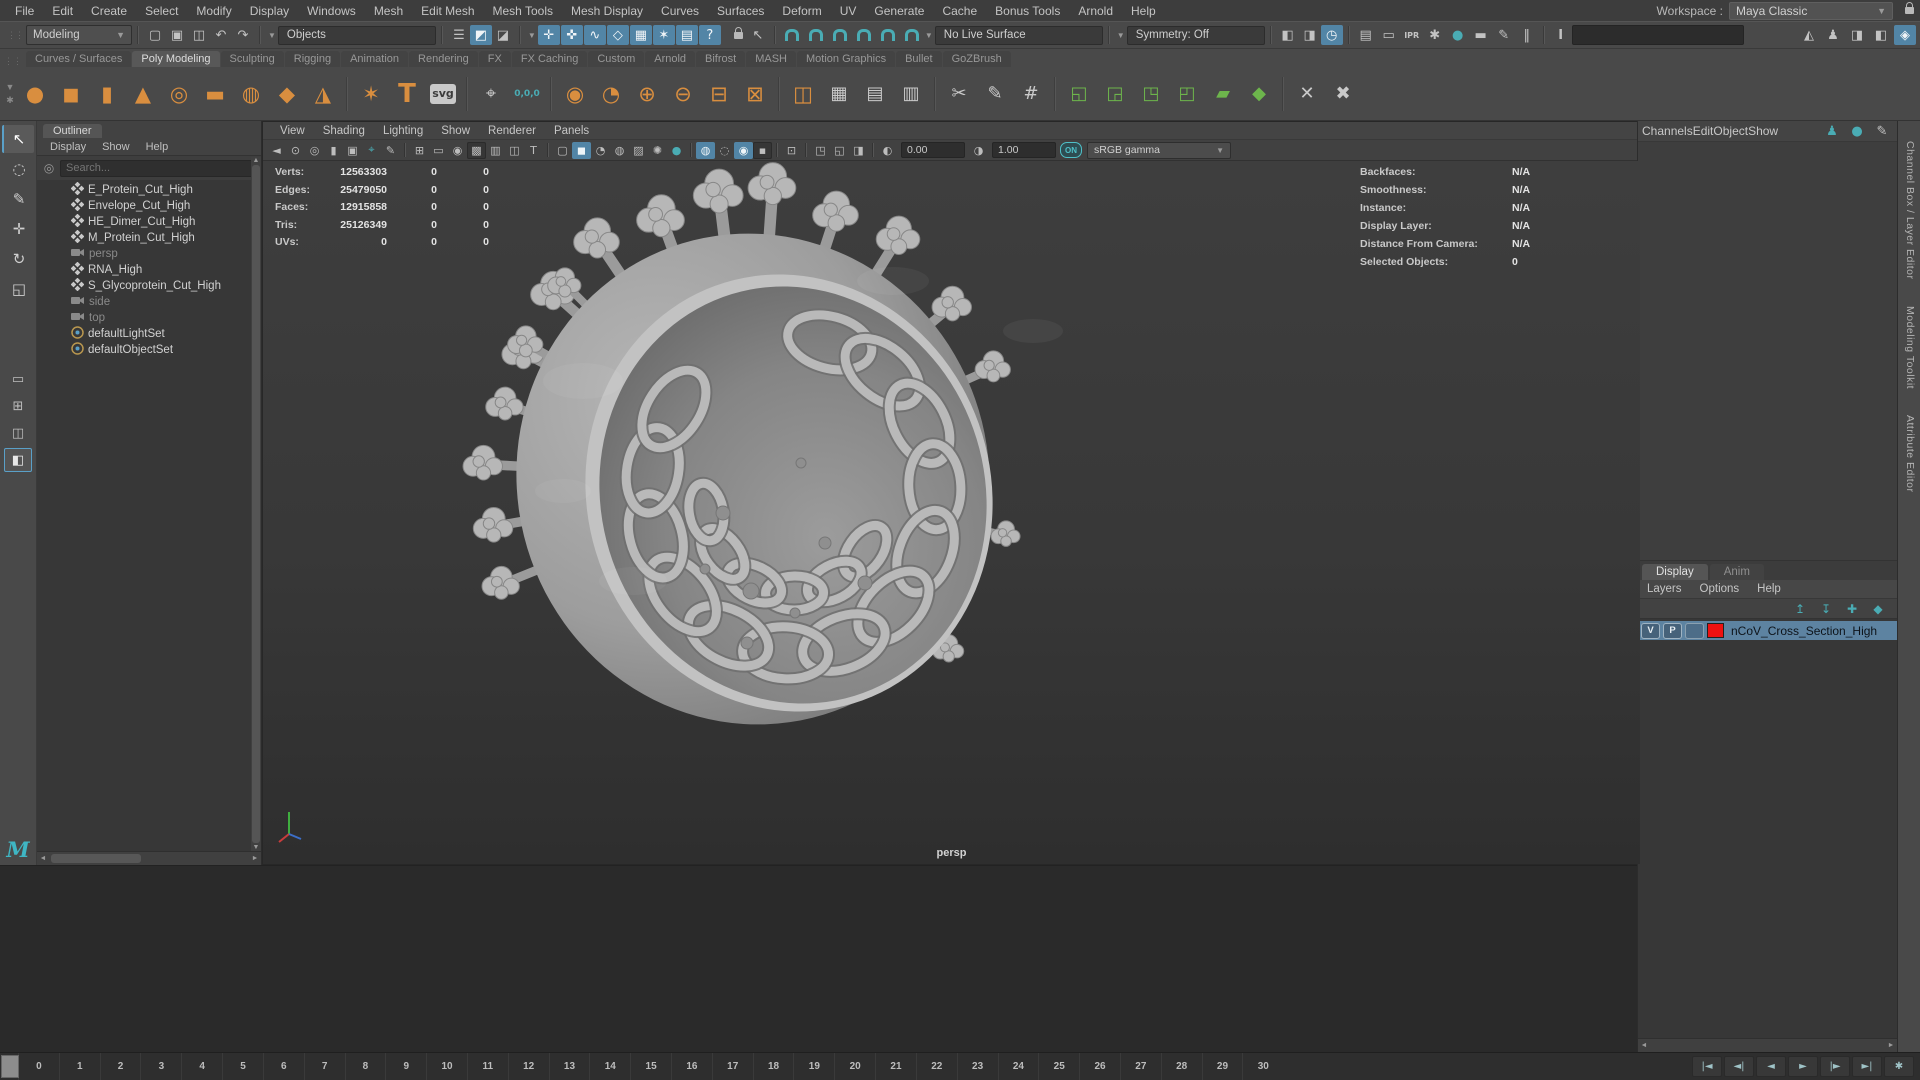 The height and width of the screenshot is (1080, 1920). Describe the element at coordinates (1910, 453) in the screenshot. I see `sidebar-tab-attribute-editor: Attribute Editor` at that location.